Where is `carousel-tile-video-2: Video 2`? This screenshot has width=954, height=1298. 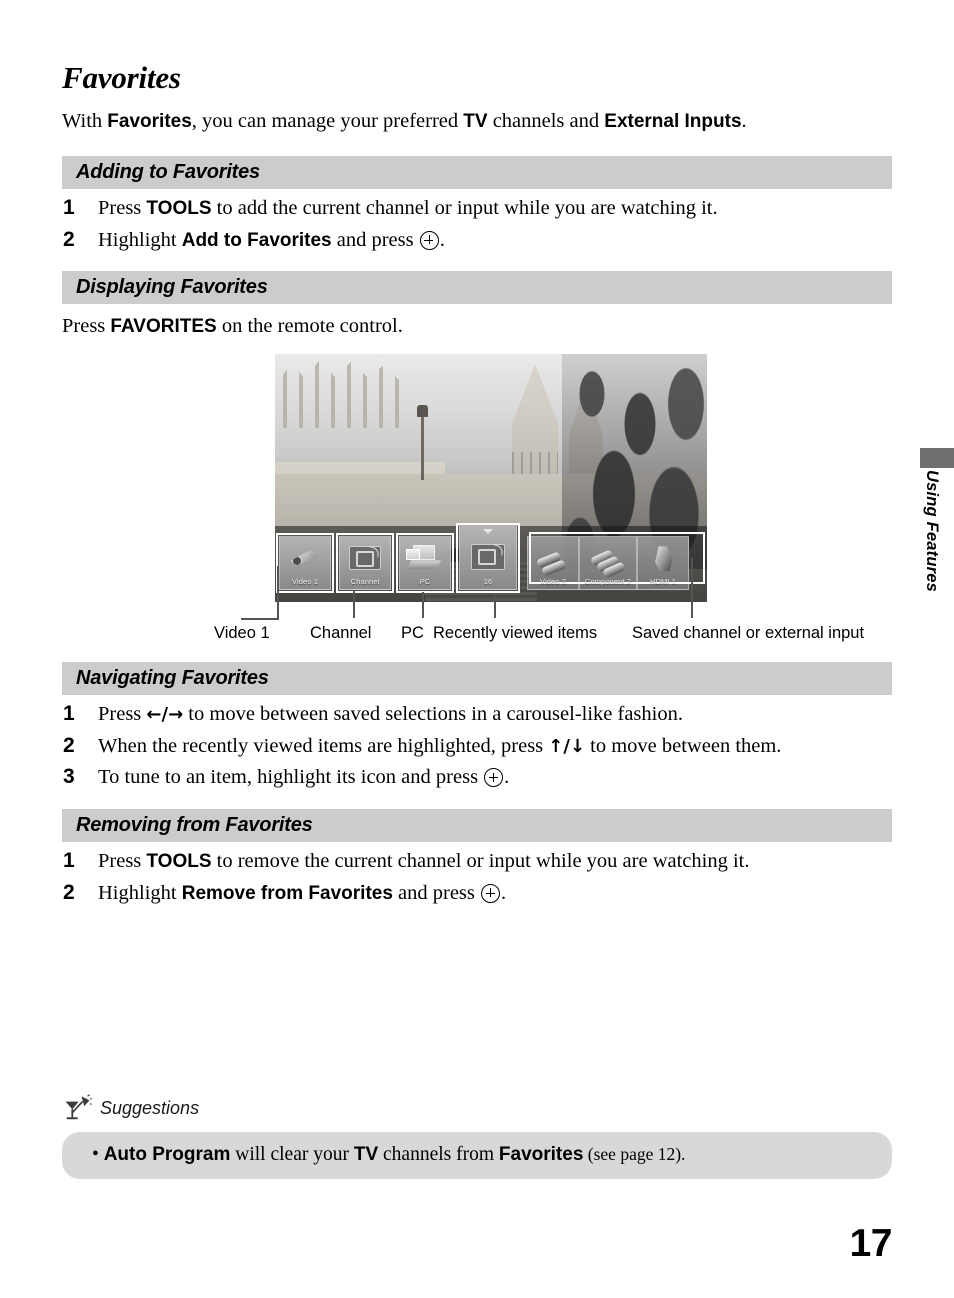 carousel-tile-video-2: Video 2 is located at coordinates (553, 562).